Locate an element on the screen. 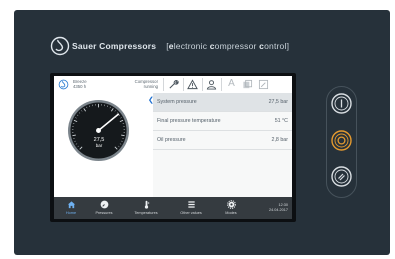 This screenshot has width=395, height=259. home-icon is located at coordinates (71, 205).